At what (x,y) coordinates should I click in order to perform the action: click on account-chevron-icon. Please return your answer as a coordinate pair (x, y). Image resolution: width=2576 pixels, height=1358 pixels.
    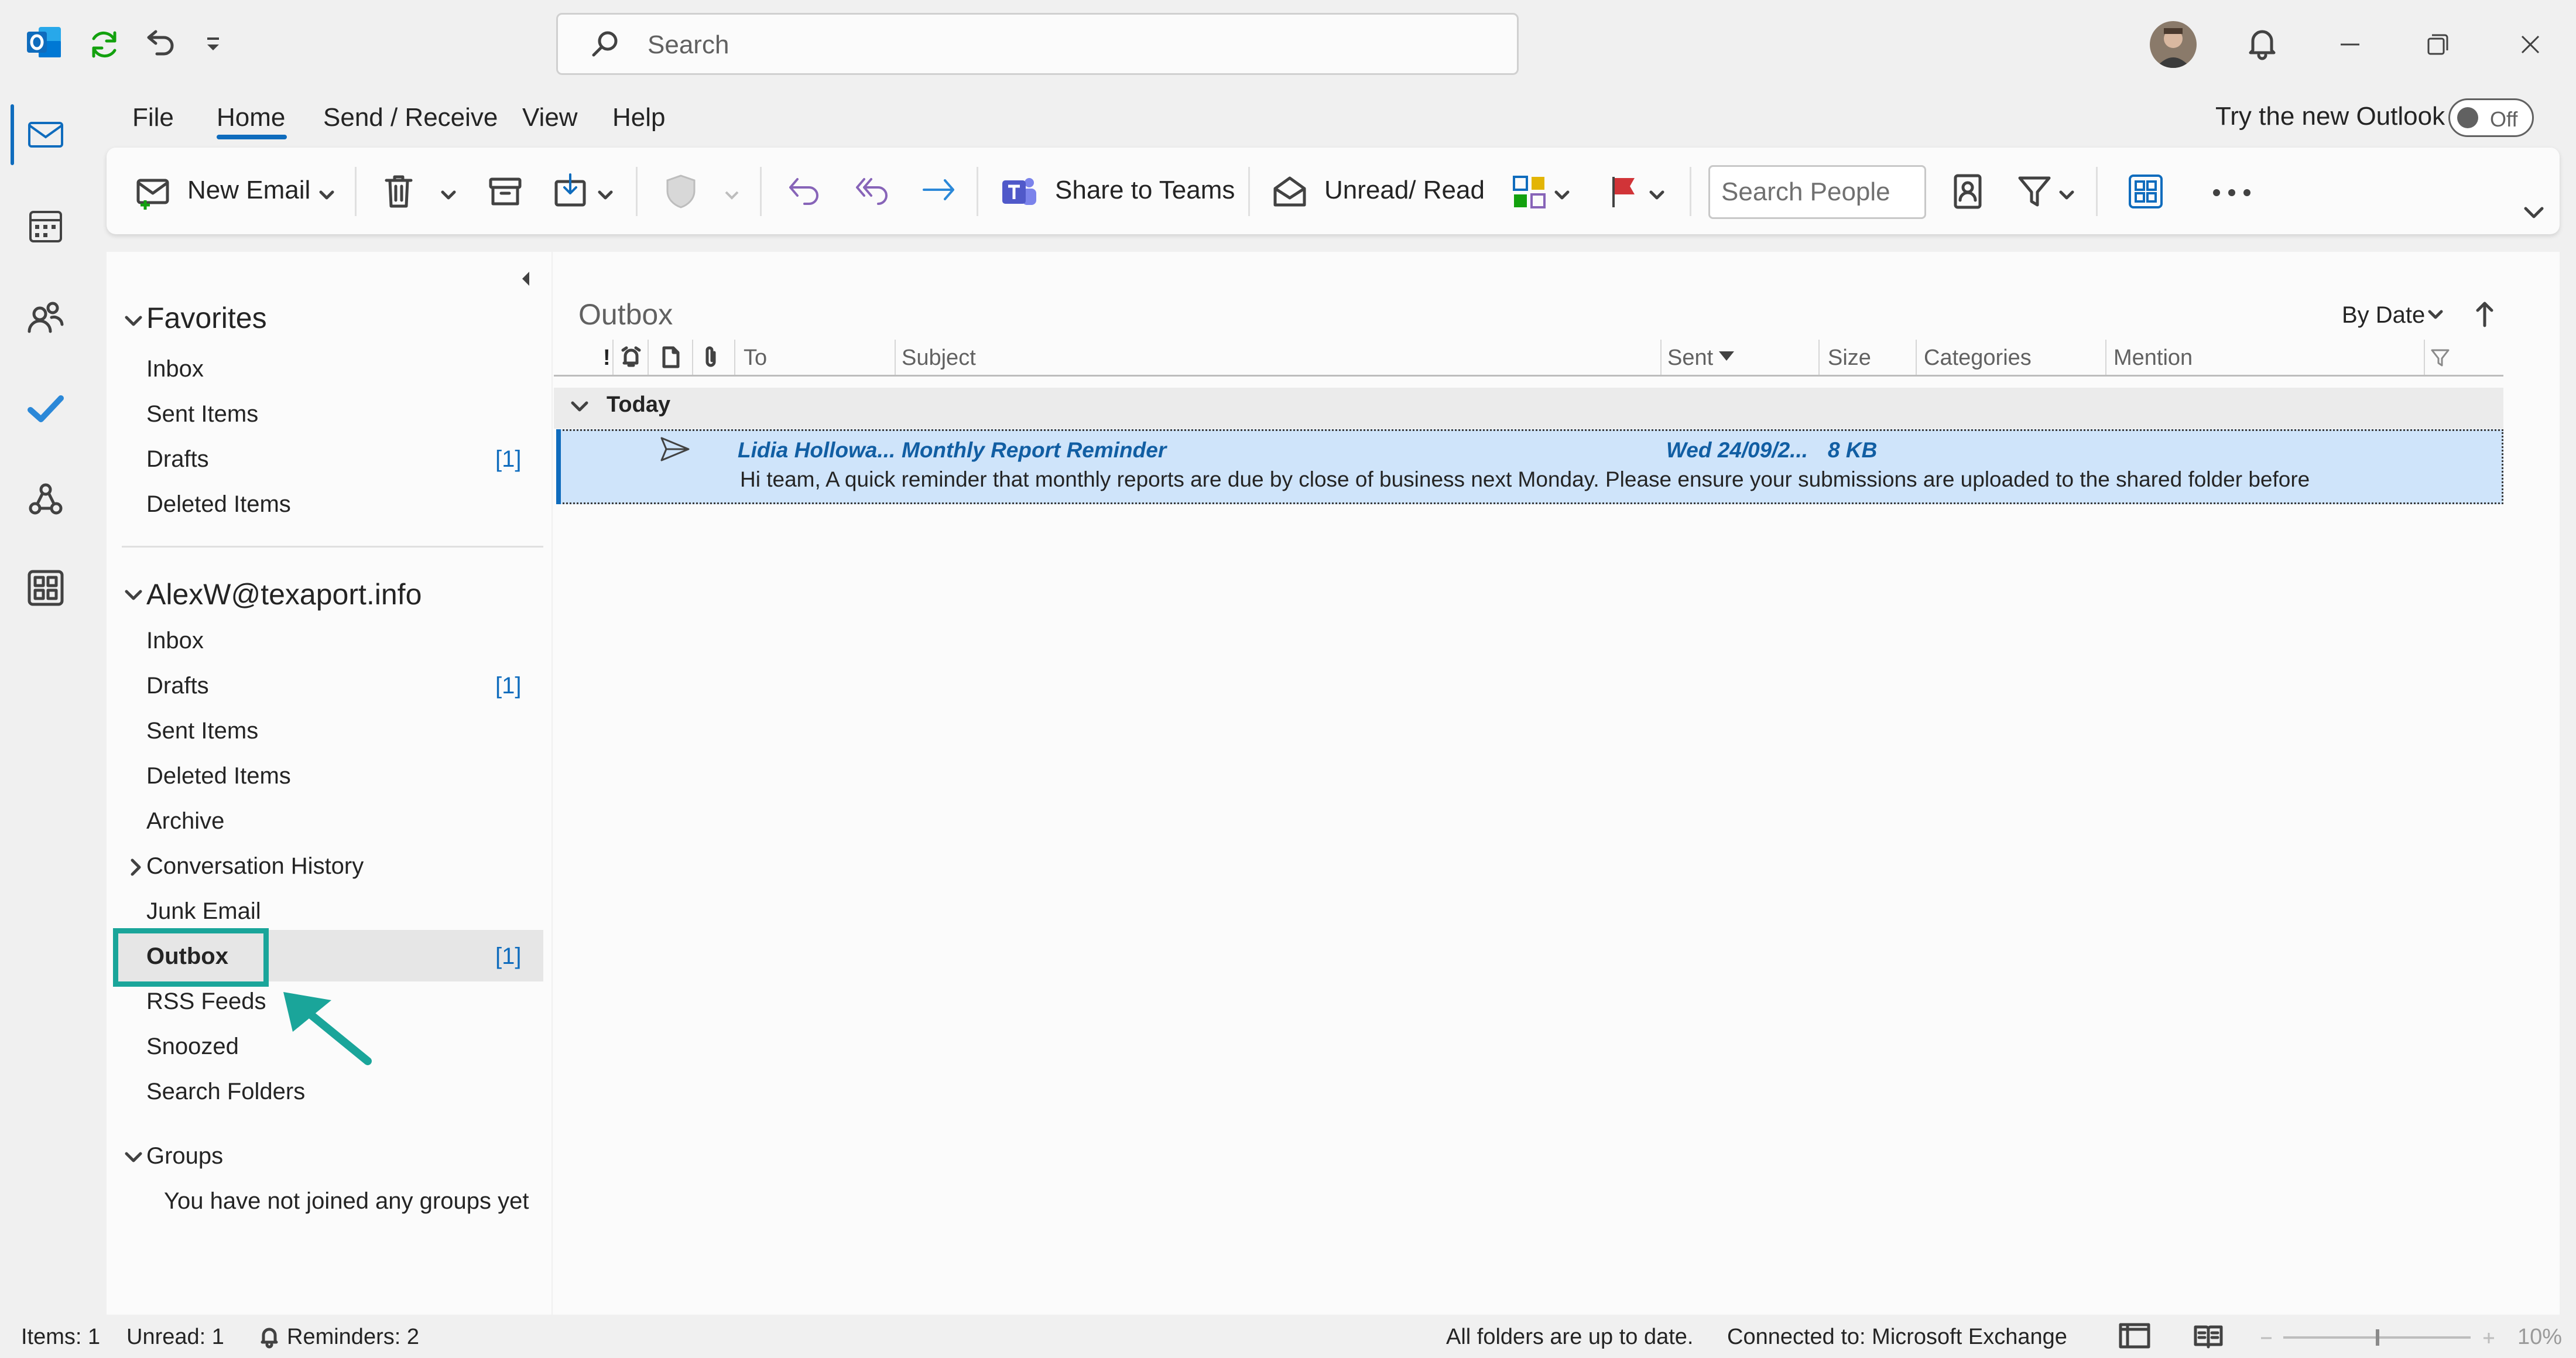
    Looking at the image, I should click on (133, 595).